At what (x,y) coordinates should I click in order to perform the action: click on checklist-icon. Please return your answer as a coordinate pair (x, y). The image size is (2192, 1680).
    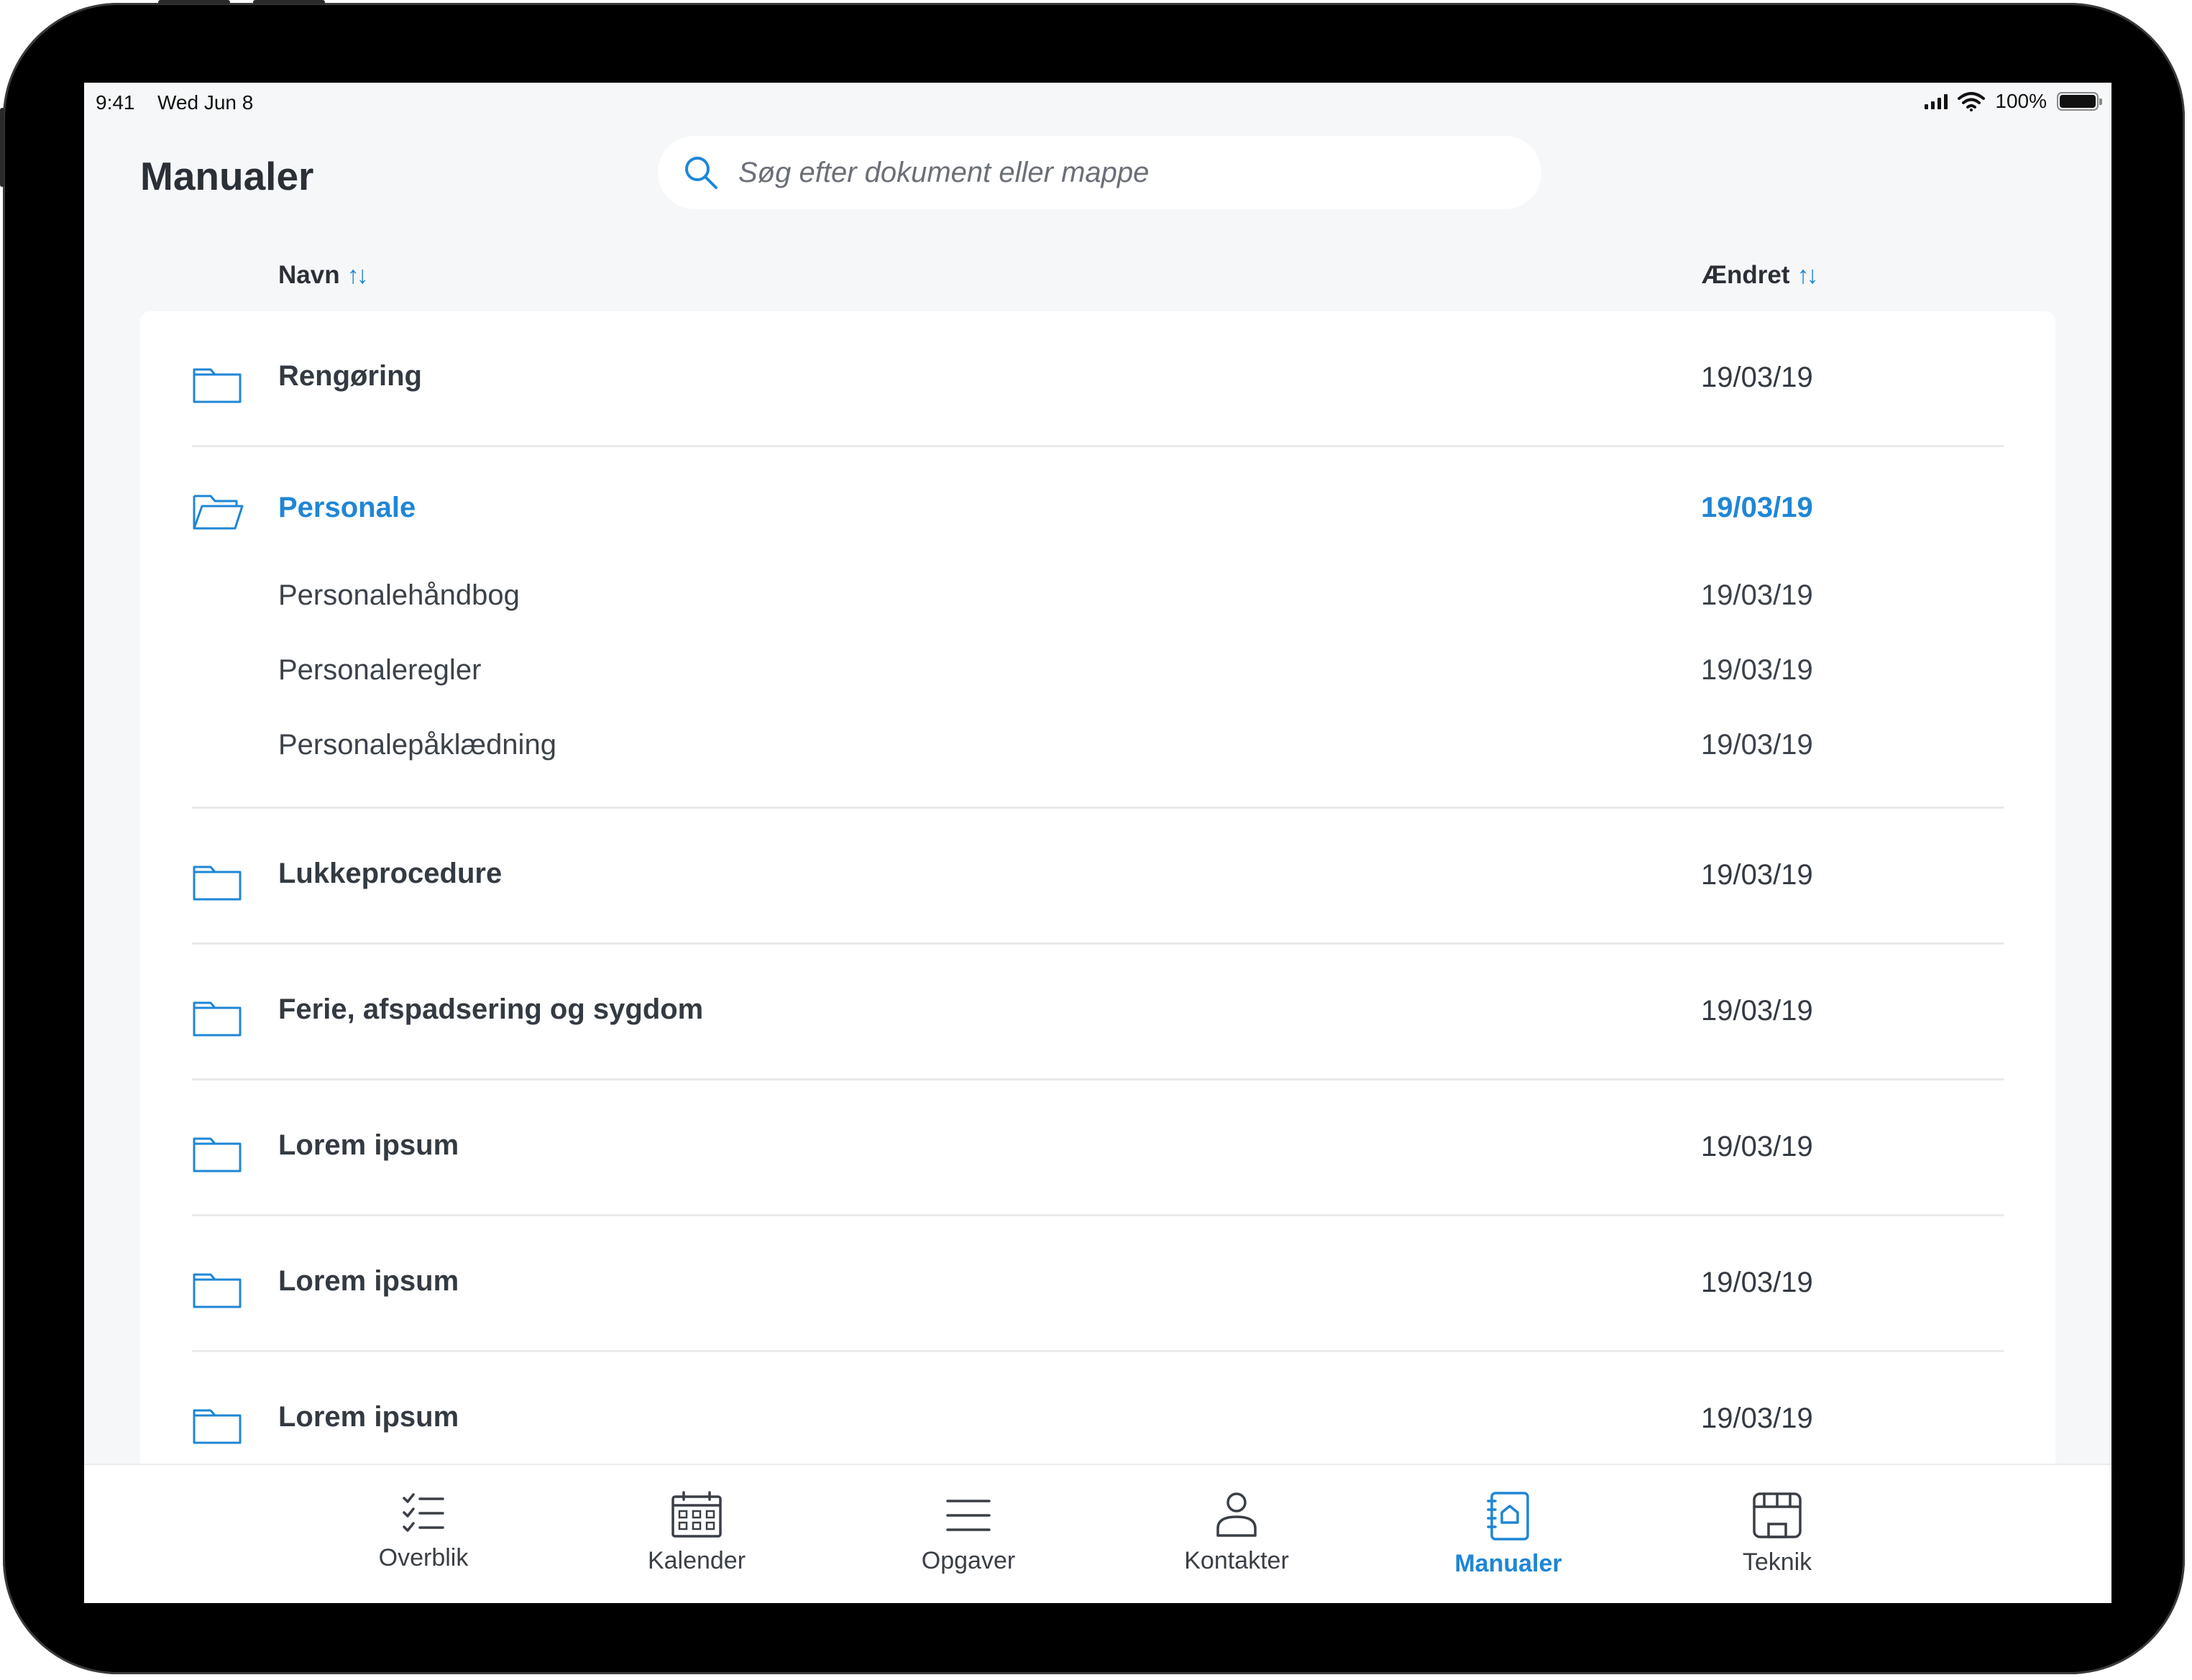
    Looking at the image, I should click on (423, 1512).